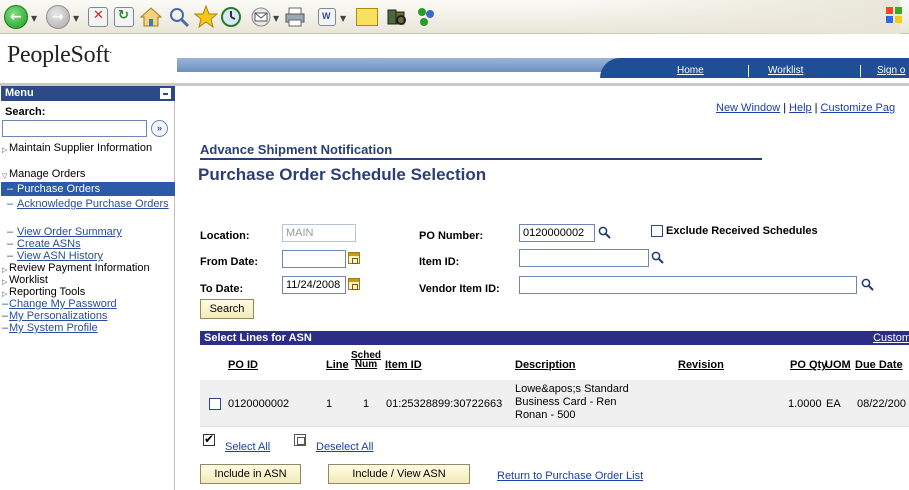 The height and width of the screenshot is (490, 909). Describe the element at coordinates (16, 17) in the screenshot. I see `back-icon: ←` at that location.